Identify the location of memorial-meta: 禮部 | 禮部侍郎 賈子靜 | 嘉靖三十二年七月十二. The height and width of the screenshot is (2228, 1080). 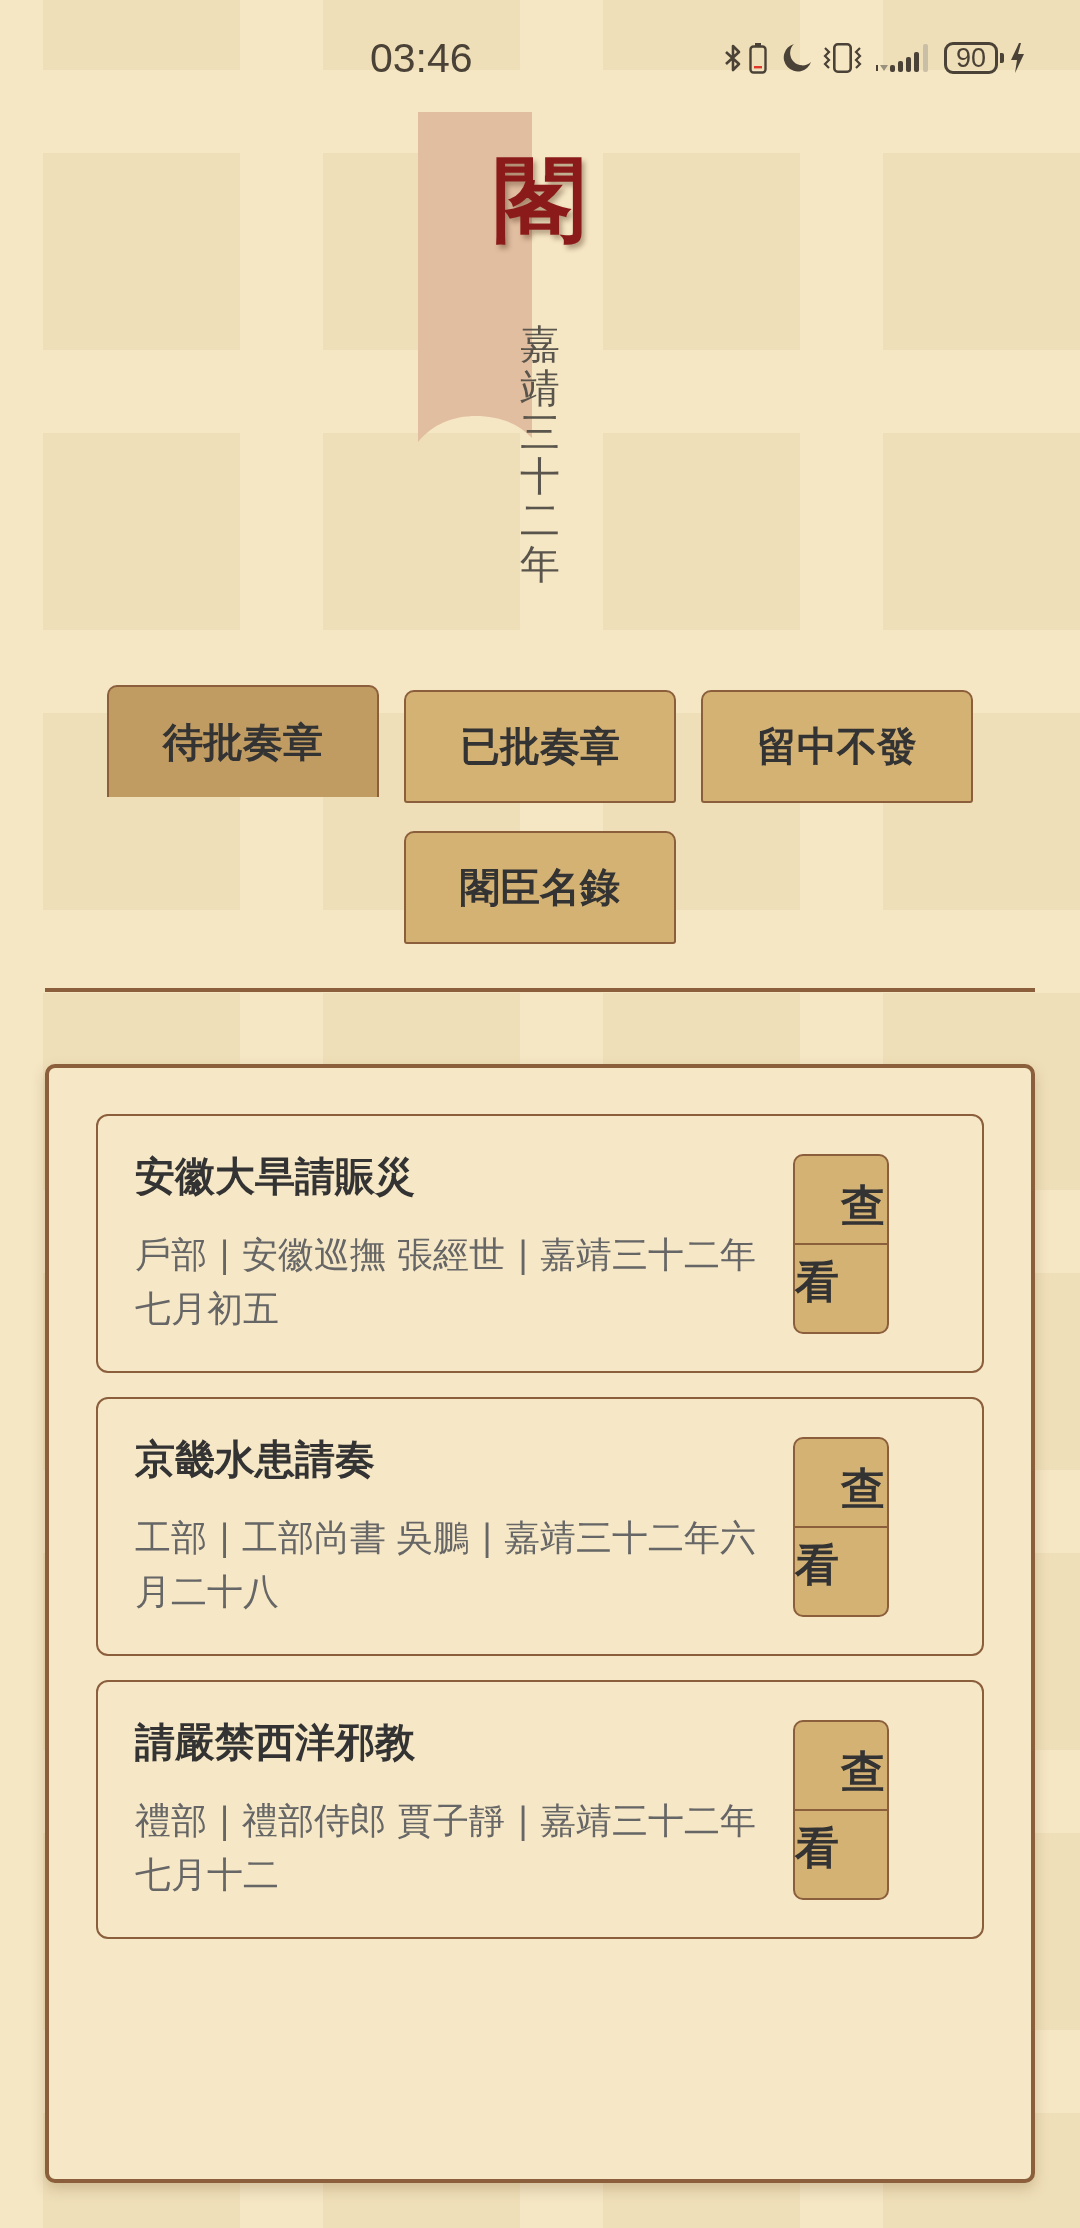
(446, 1848).